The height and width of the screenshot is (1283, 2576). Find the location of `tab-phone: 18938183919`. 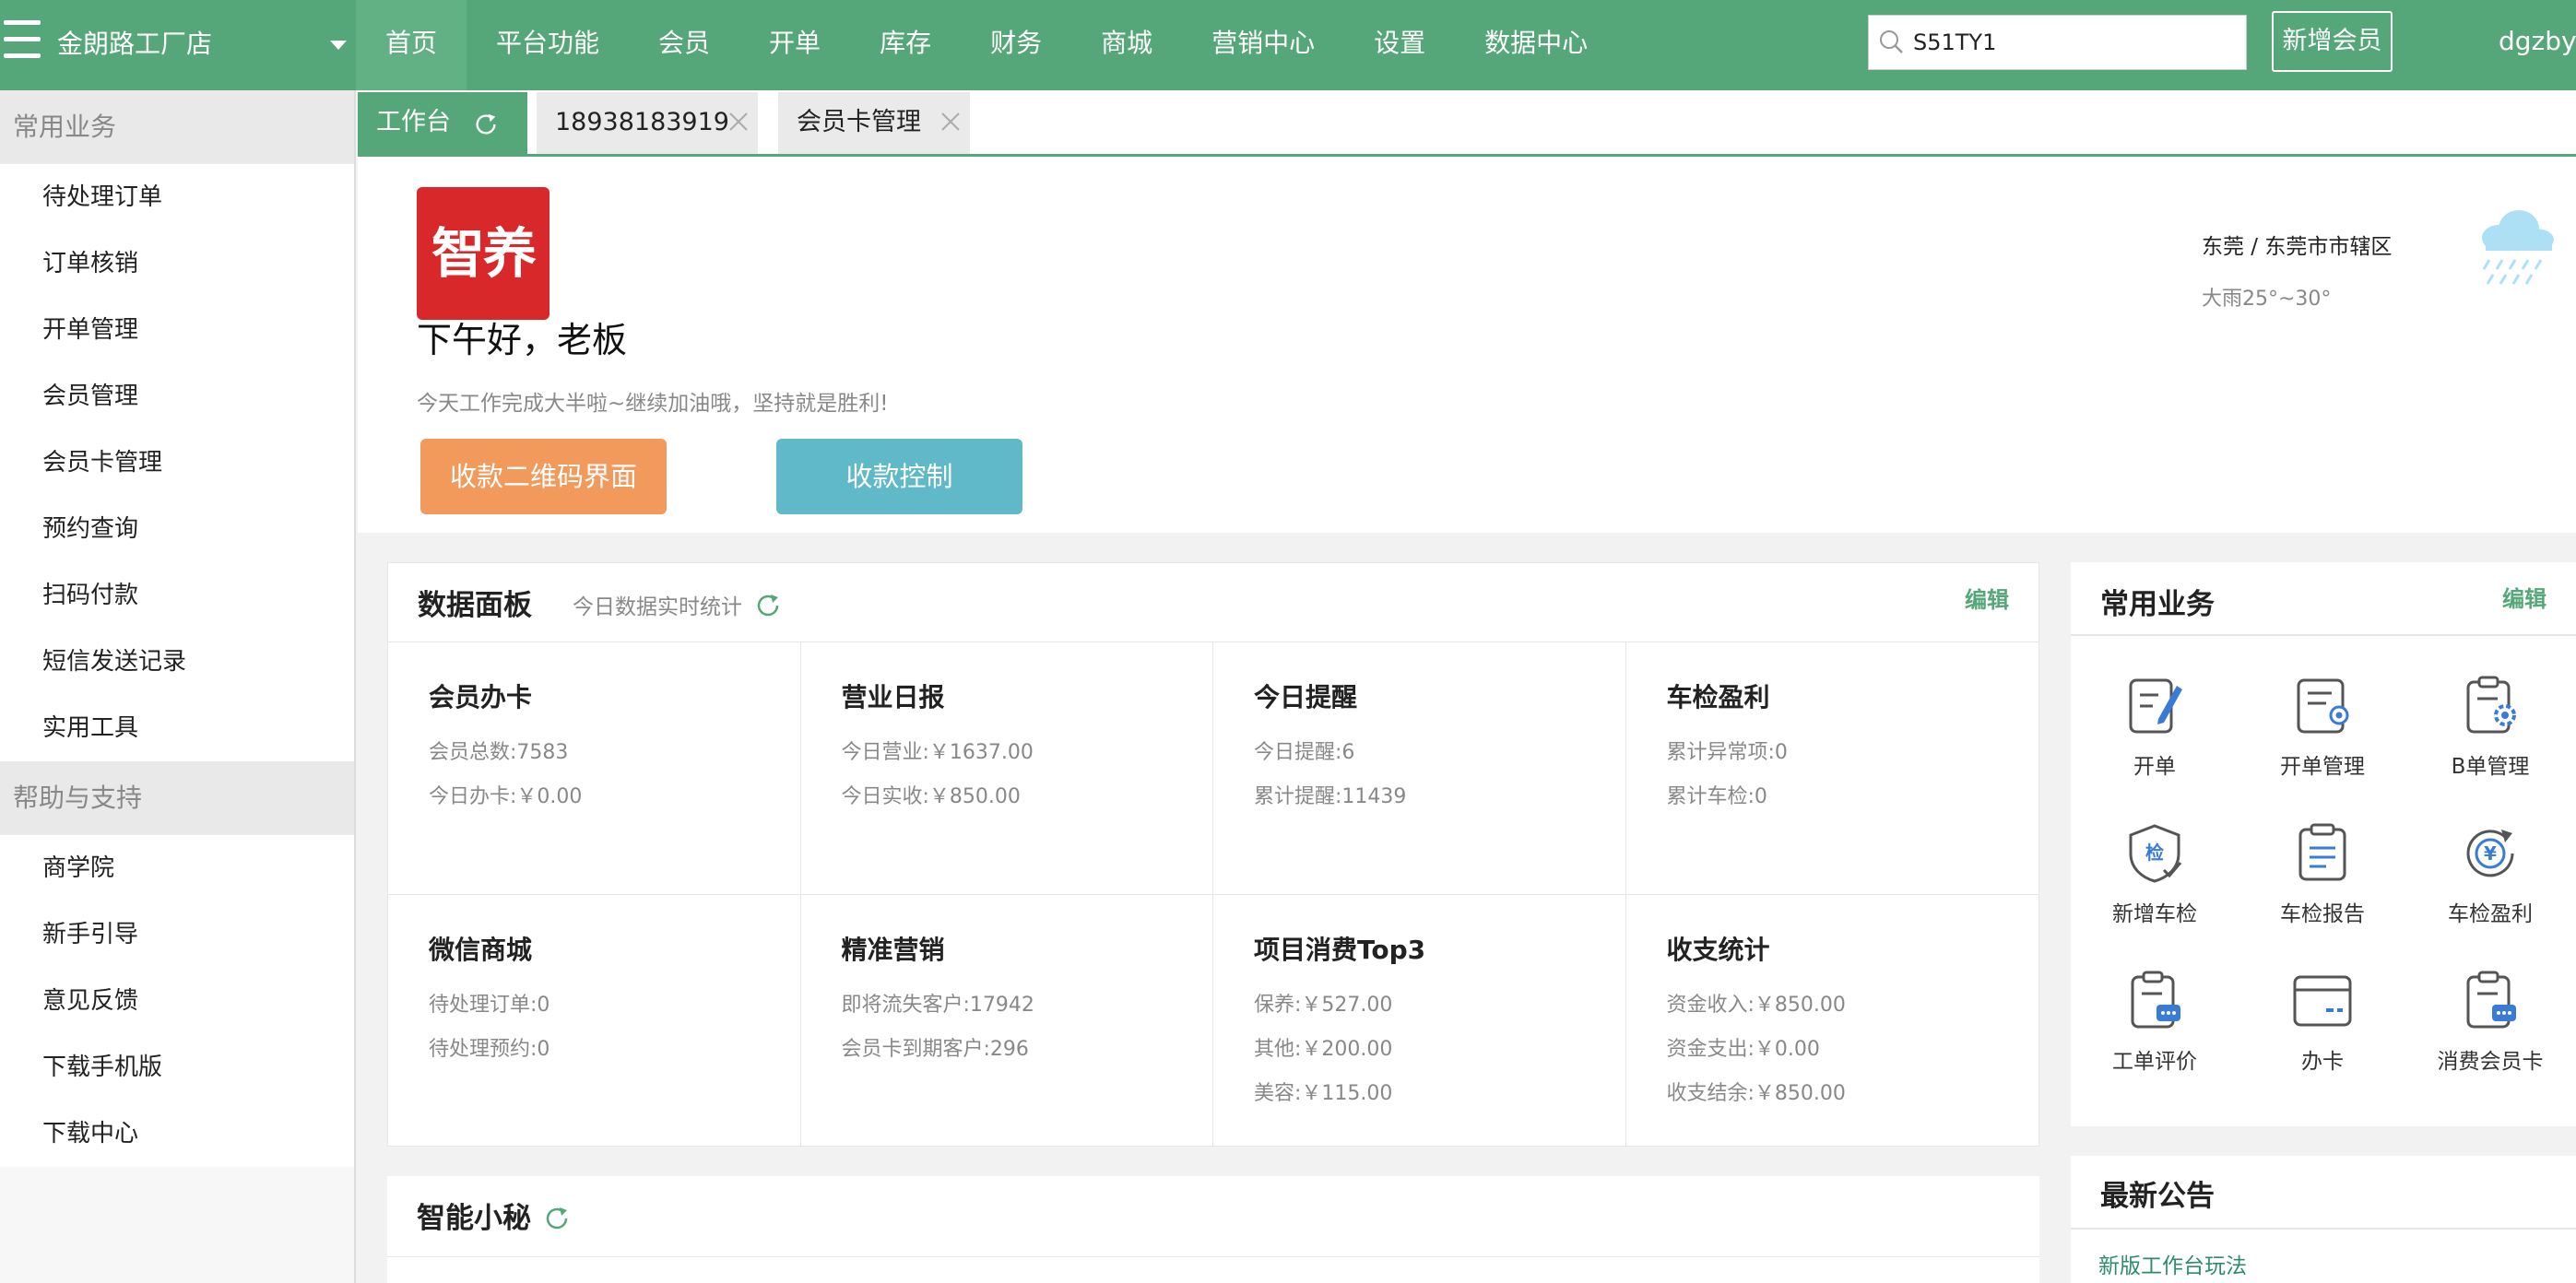

tab-phone: 18938183919 is located at coordinates (647, 123).